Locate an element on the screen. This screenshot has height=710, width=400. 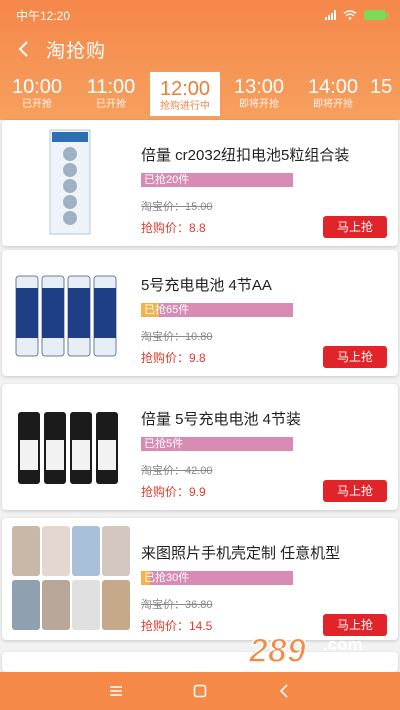
original-price: 淘宝价：36.80 is located at coordinates (177, 605).